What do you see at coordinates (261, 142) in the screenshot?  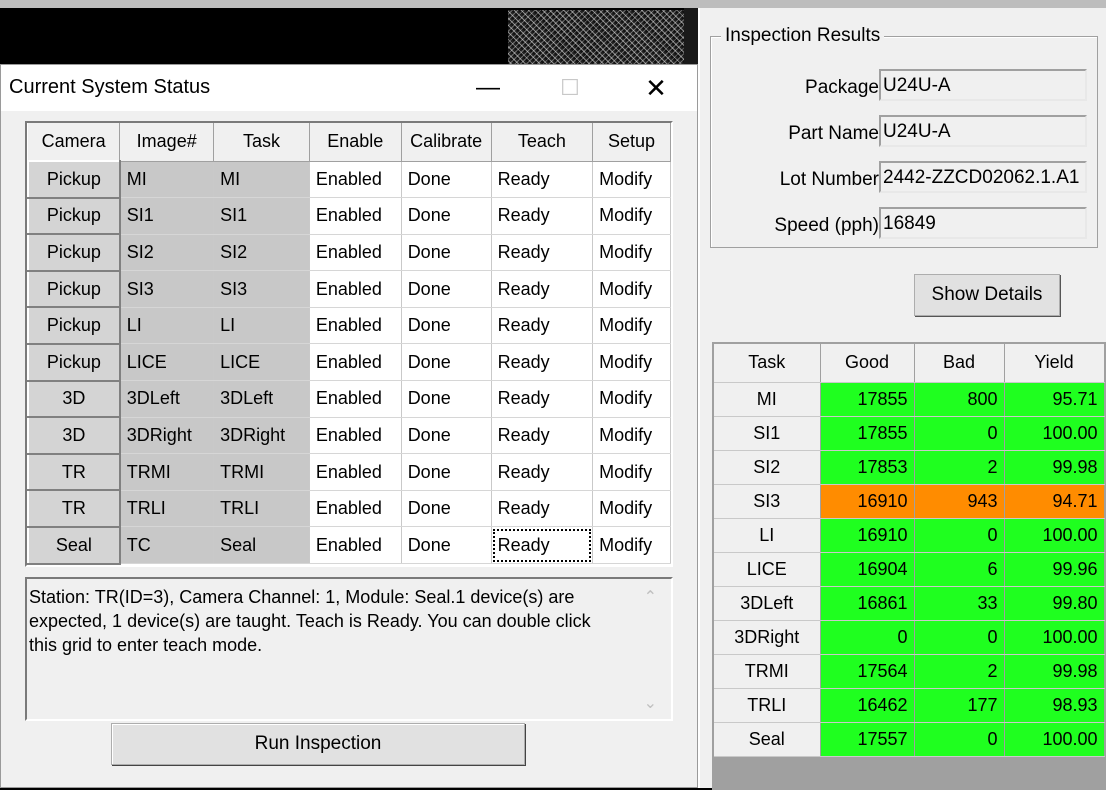 I see `header-task: Task` at bounding box center [261, 142].